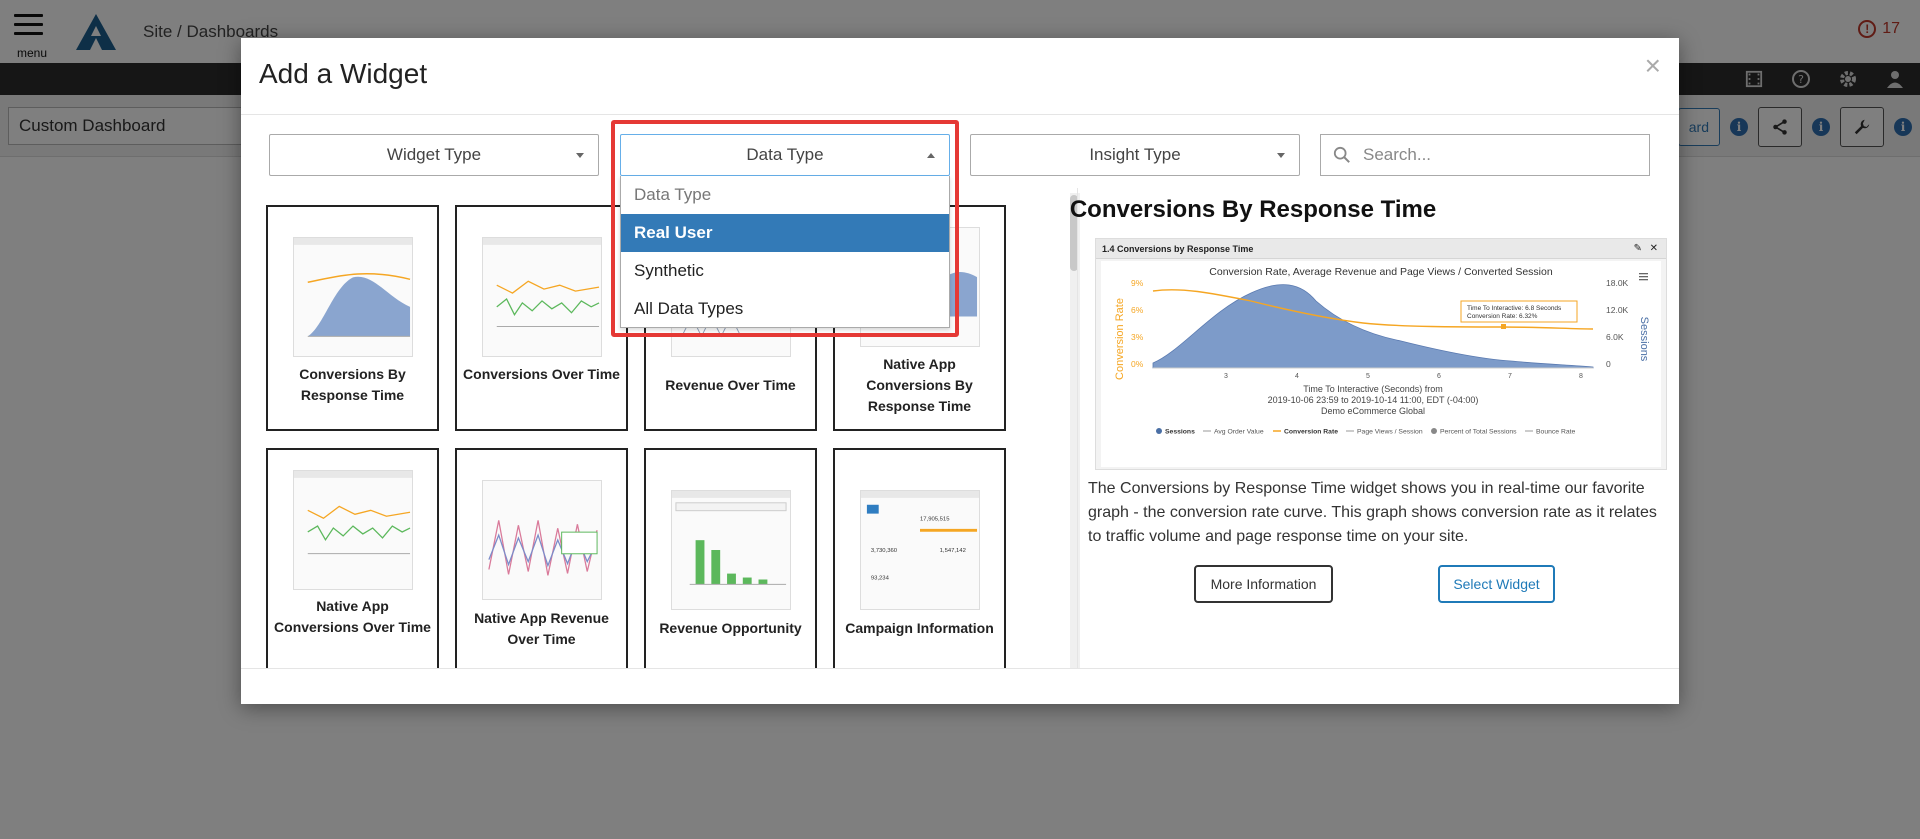  What do you see at coordinates (919, 385) in the screenshot?
I see `widget-label: Native App Conversions By Response Time` at bounding box center [919, 385].